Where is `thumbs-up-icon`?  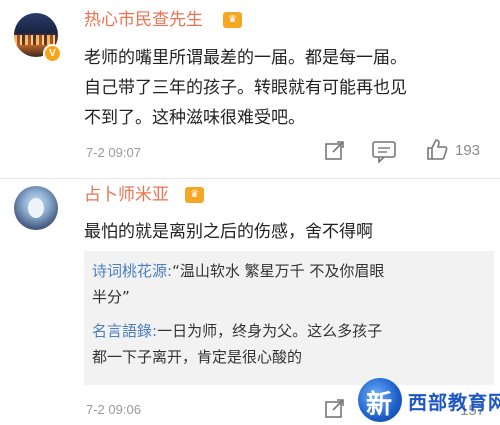
thumbs-up-icon is located at coordinates (437, 149).